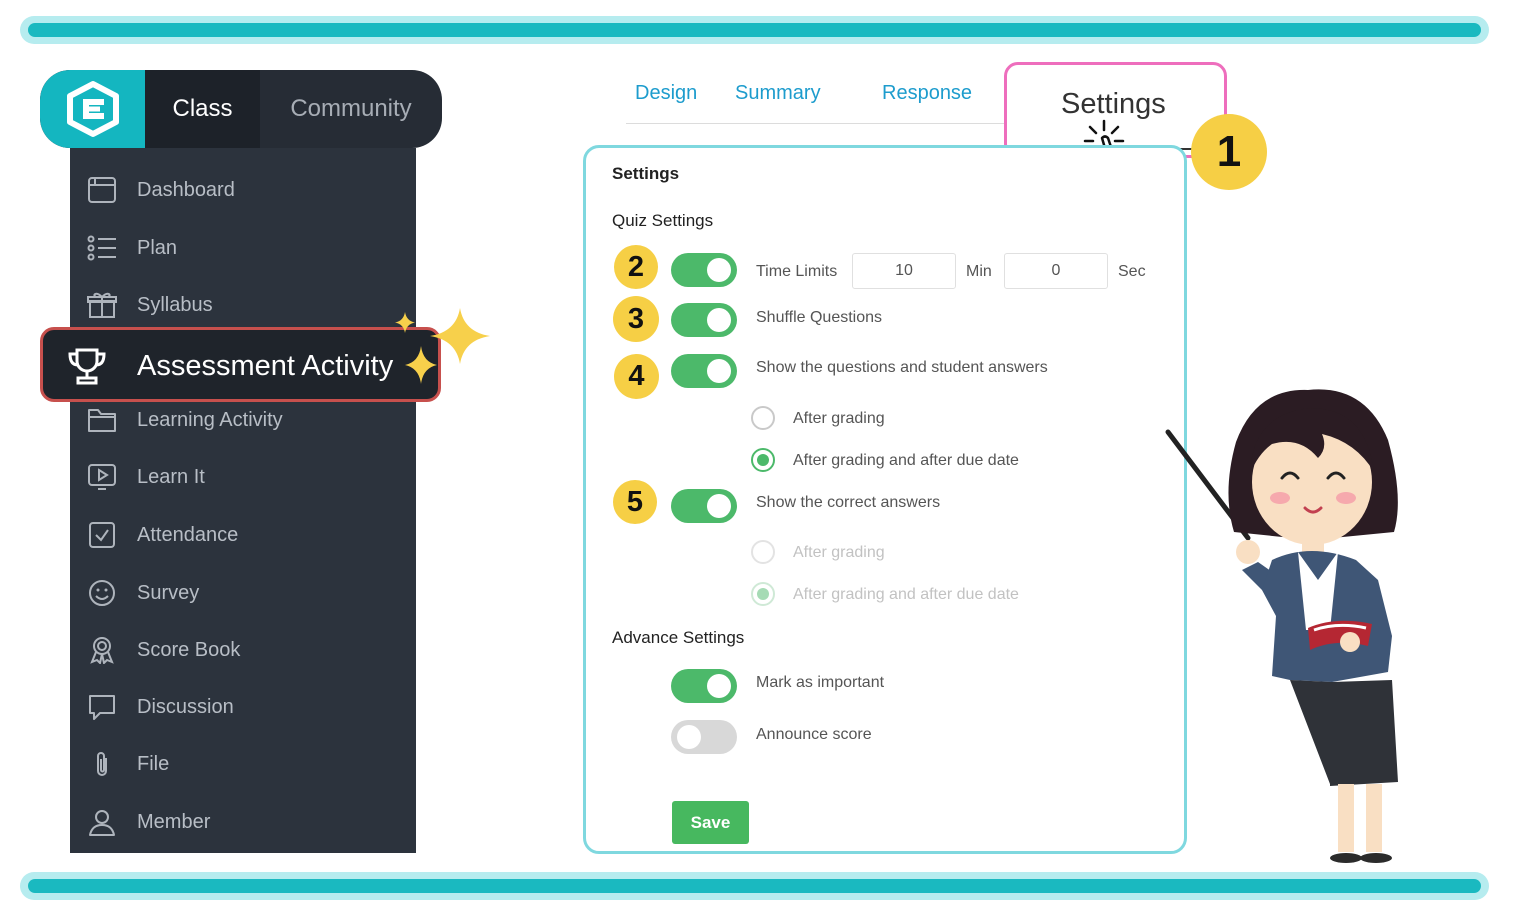 This screenshot has height=919, width=1533. Describe the element at coordinates (1056, 271) in the screenshot. I see `time-limit-seconds-input` at that location.